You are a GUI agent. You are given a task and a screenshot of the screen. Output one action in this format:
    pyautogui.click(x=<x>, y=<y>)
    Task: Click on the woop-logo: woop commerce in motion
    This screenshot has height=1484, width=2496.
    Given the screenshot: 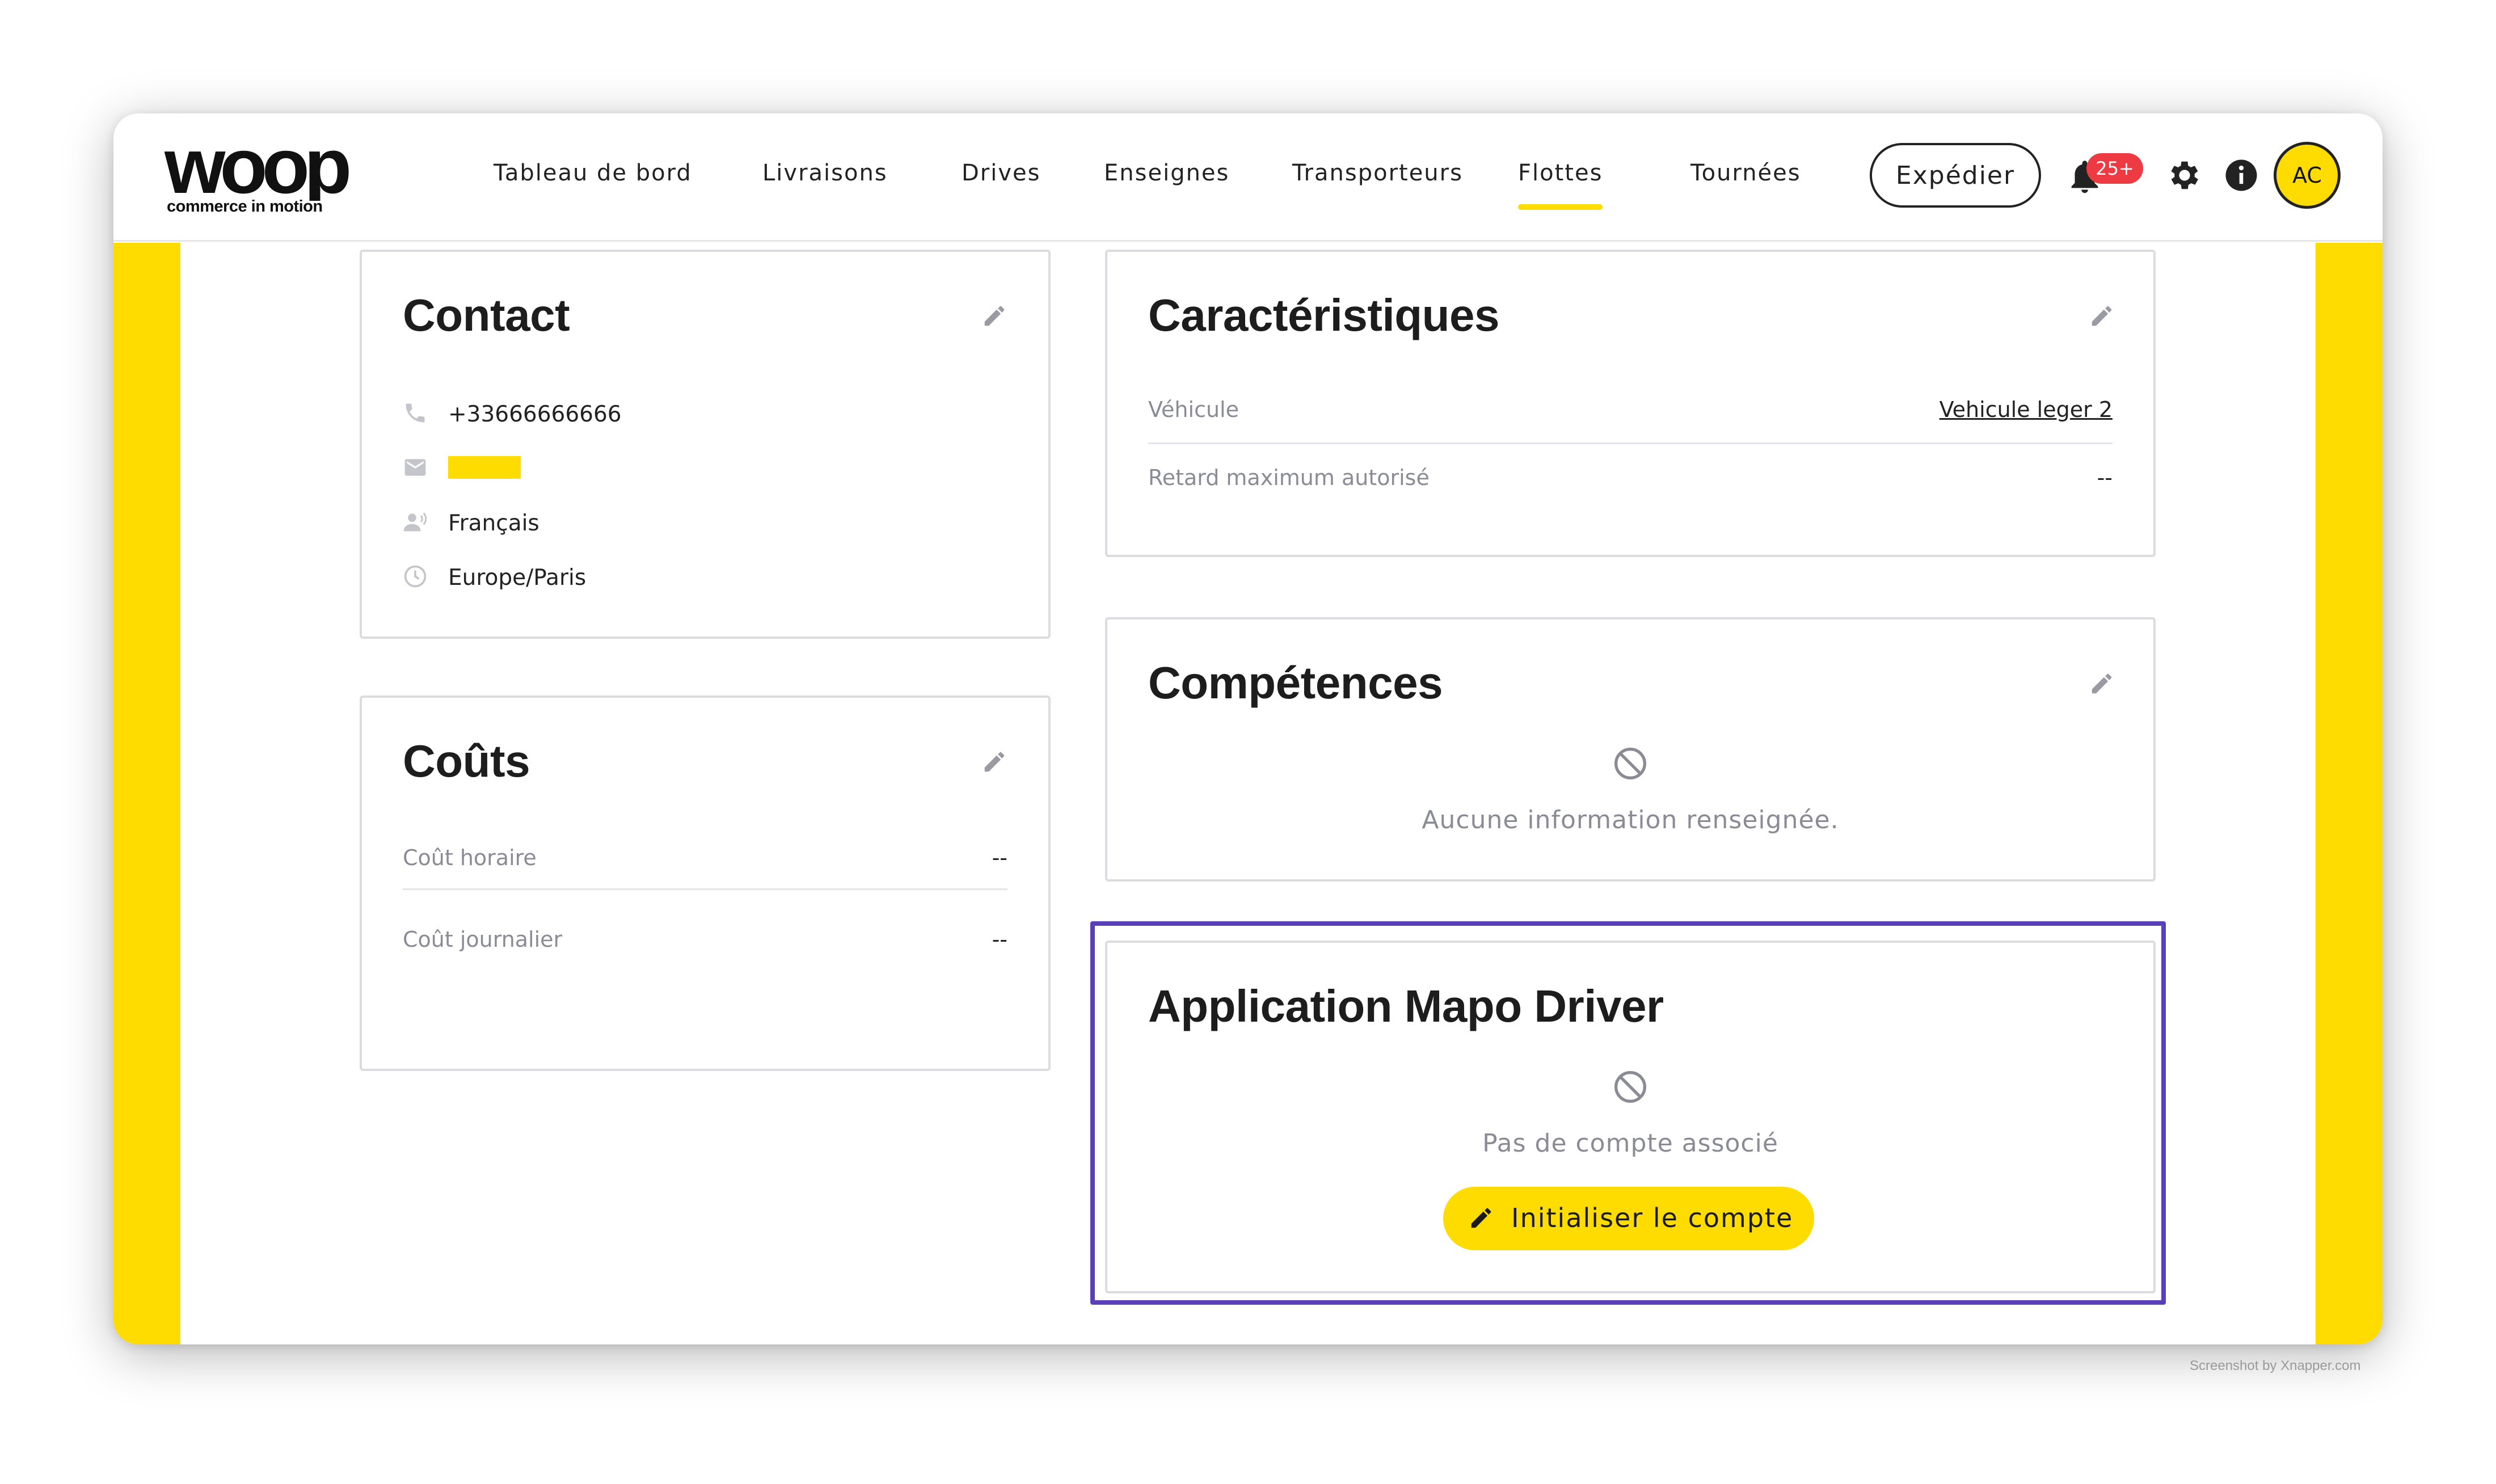 What is the action you would take?
    pyautogui.click(x=284, y=177)
    